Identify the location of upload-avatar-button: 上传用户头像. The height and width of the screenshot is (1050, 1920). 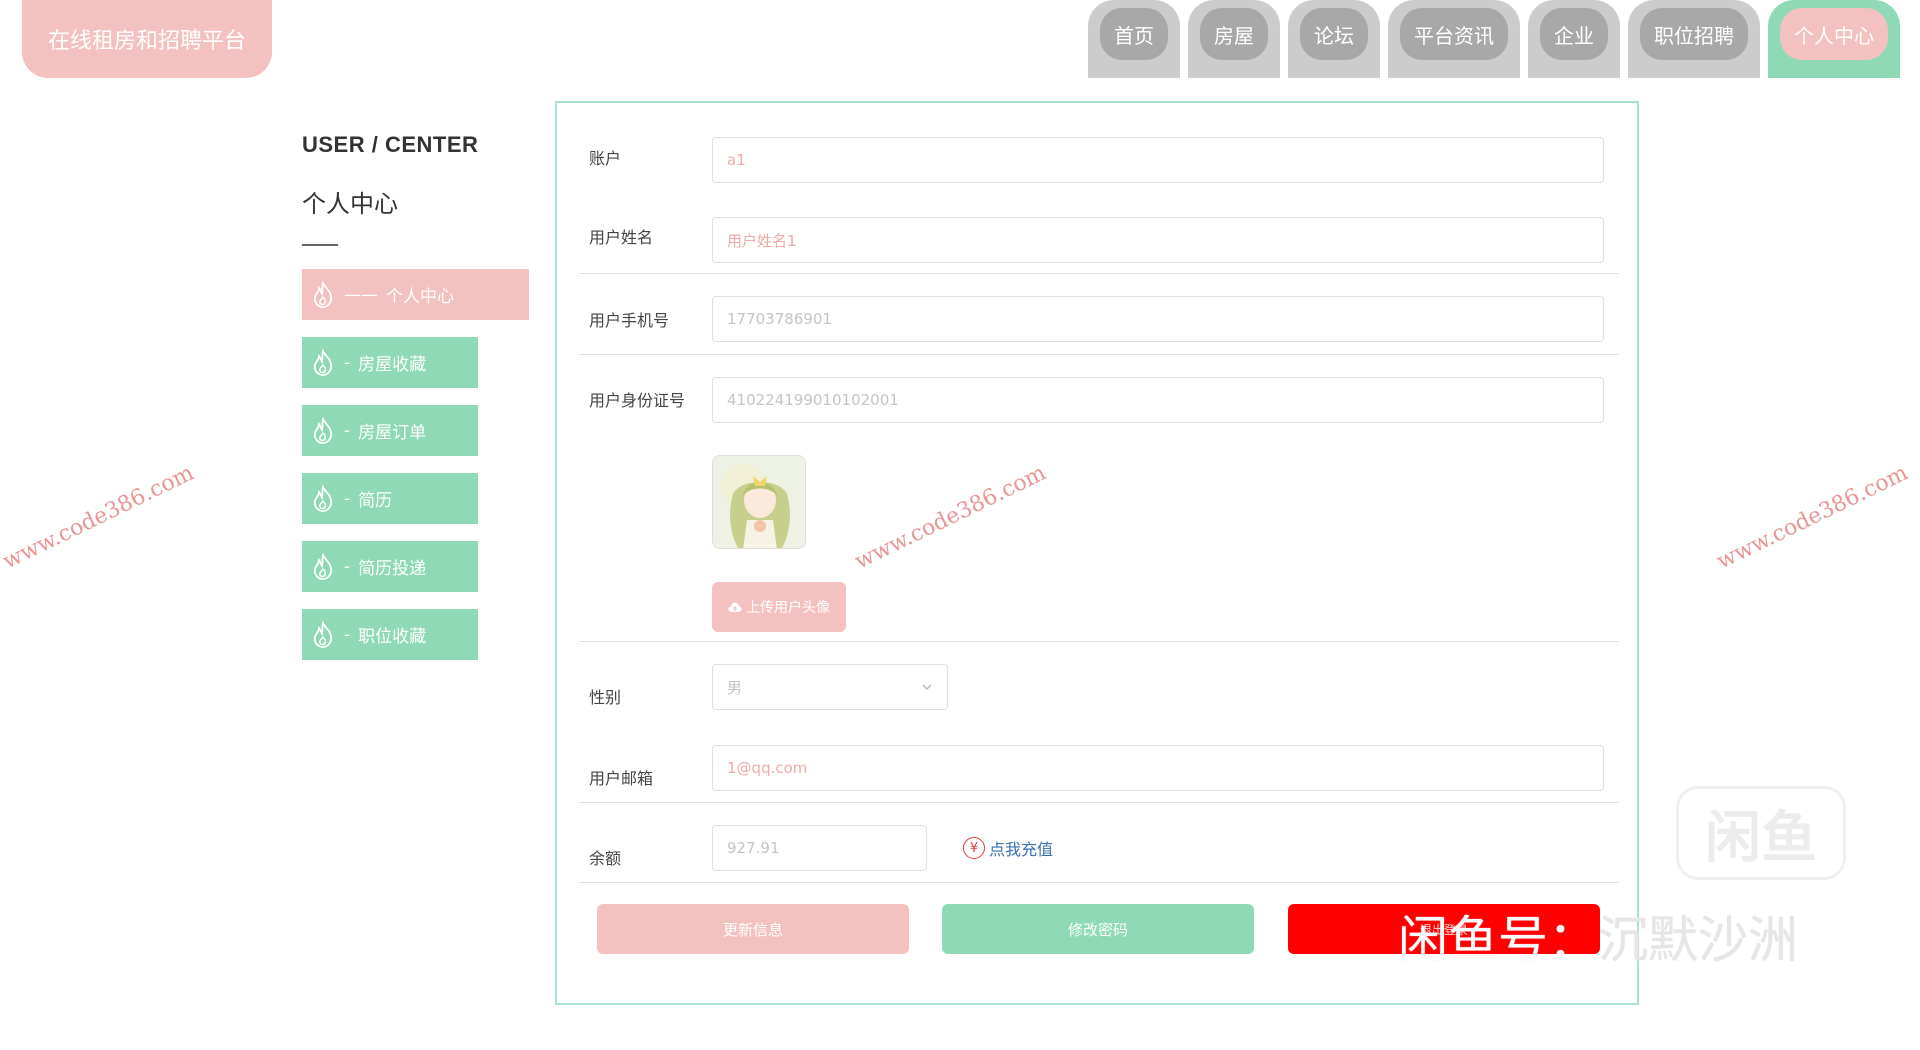
(779, 607).